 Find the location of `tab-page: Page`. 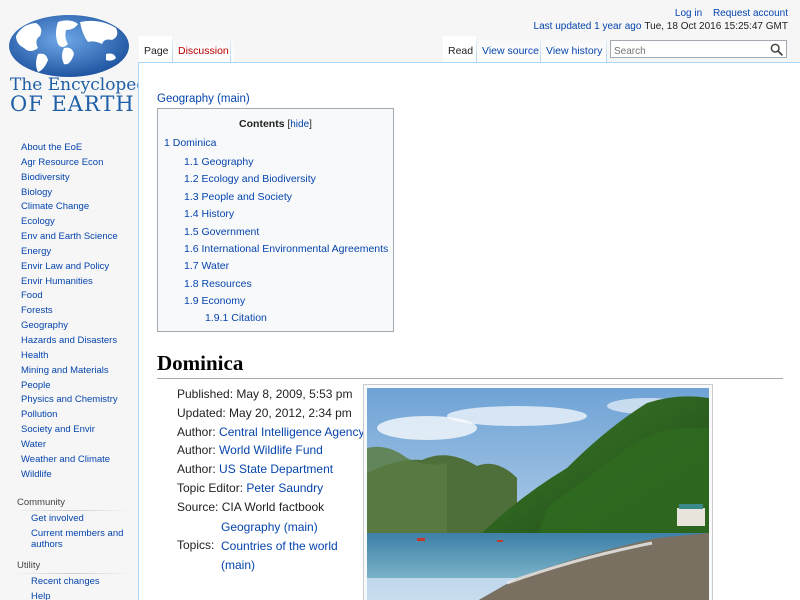

tab-page: Page is located at coordinates (156, 49).